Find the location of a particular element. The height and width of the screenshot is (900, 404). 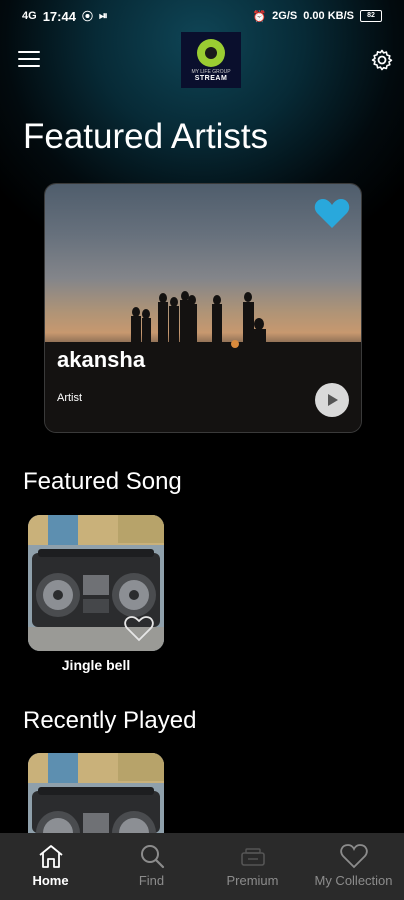

nav-home: Home is located at coordinates (50, 866).